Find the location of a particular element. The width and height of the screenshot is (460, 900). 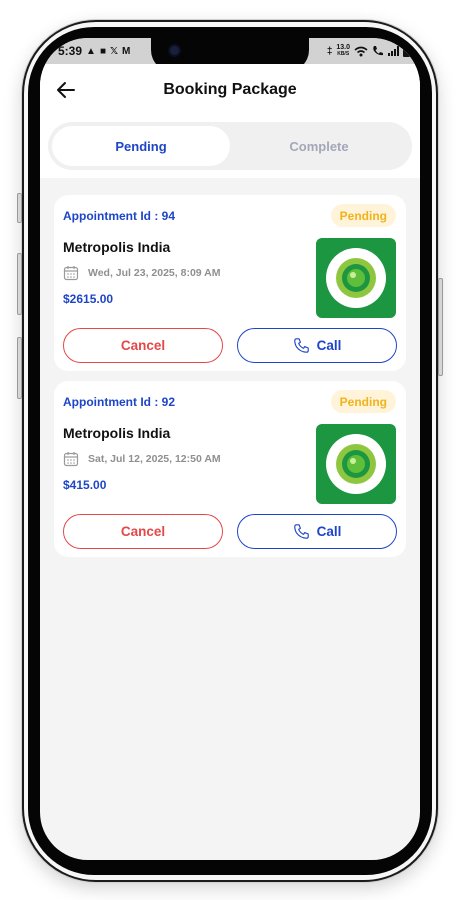

tab-pending: Pending is located at coordinates (141, 146).